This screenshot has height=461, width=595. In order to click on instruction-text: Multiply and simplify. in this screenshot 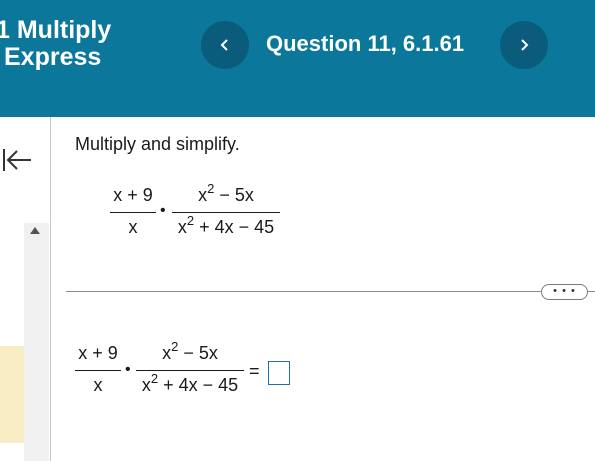, I will do `click(157, 144)`.